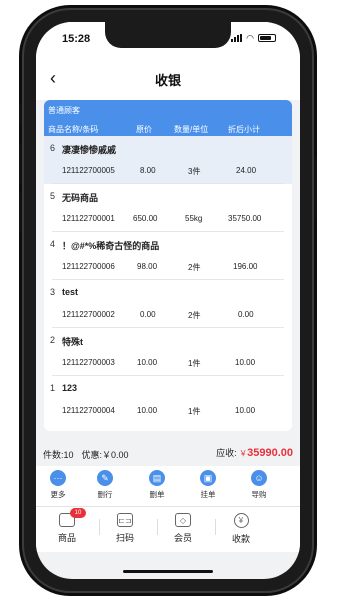  What do you see at coordinates (72, 342) in the screenshot?
I see `item-name: 特殊t` at bounding box center [72, 342].